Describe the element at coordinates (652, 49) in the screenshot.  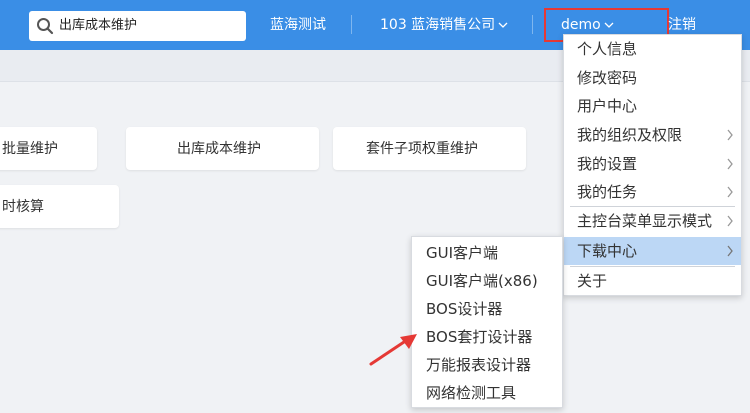
I see `menu-item-personal-info: 个人信息` at that location.